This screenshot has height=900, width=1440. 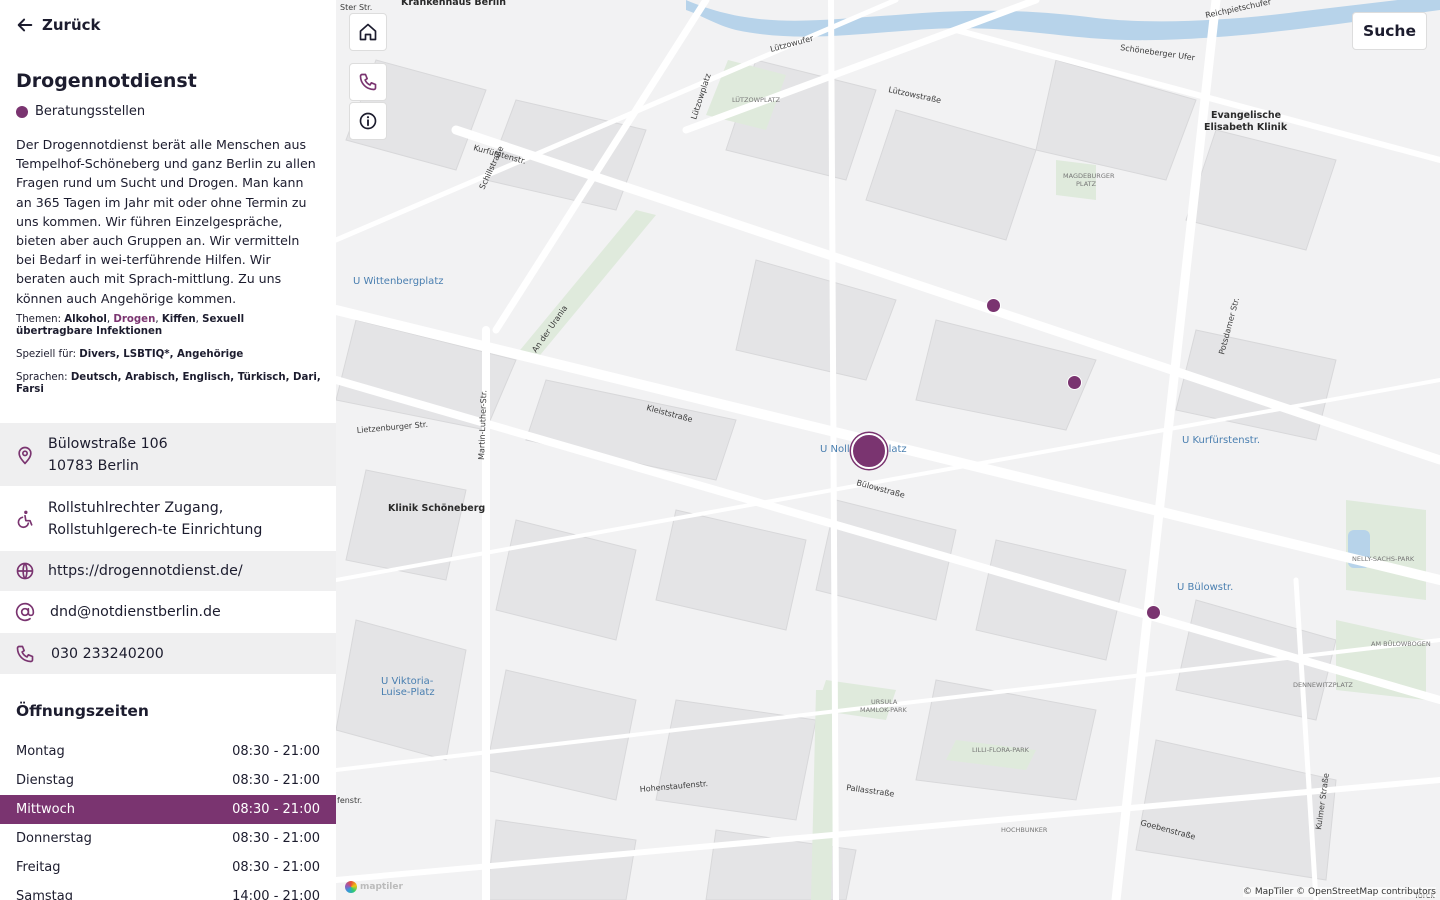 I want to click on address-text: Bülowstraße 106 10783 Berlin, so click(x=188, y=455).